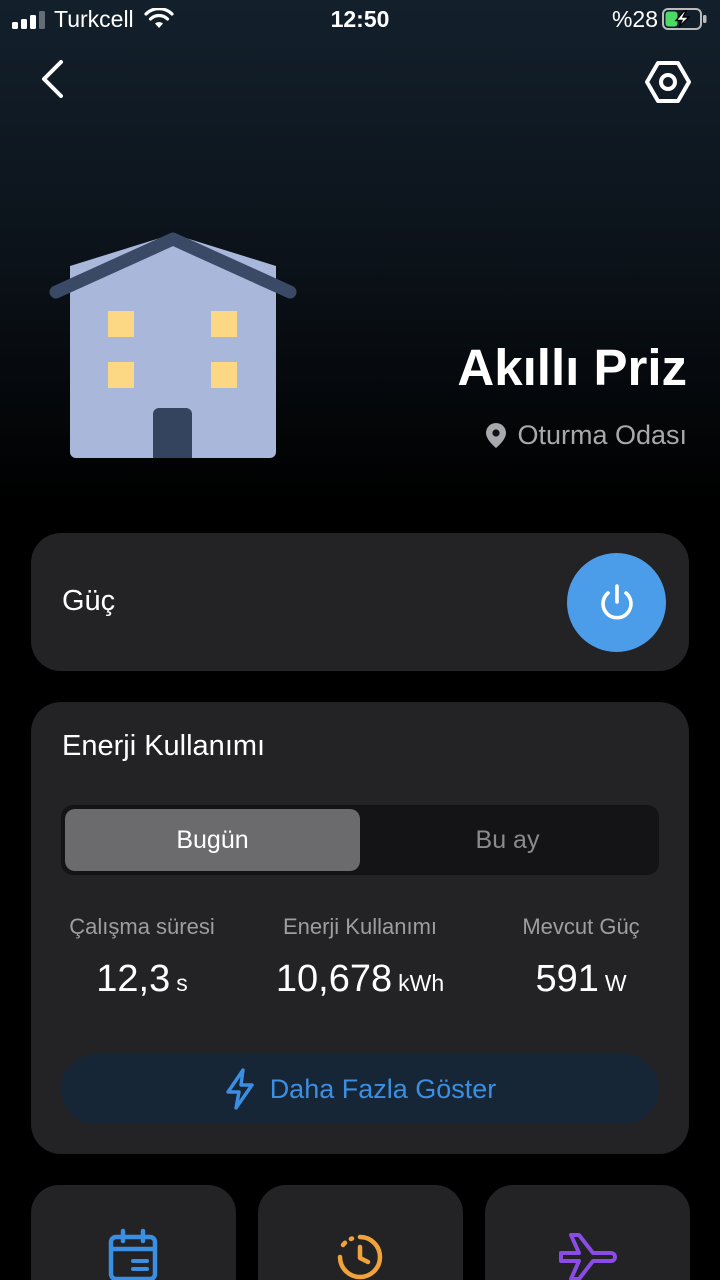  I want to click on settings-hexagon-icon, so click(668, 82).